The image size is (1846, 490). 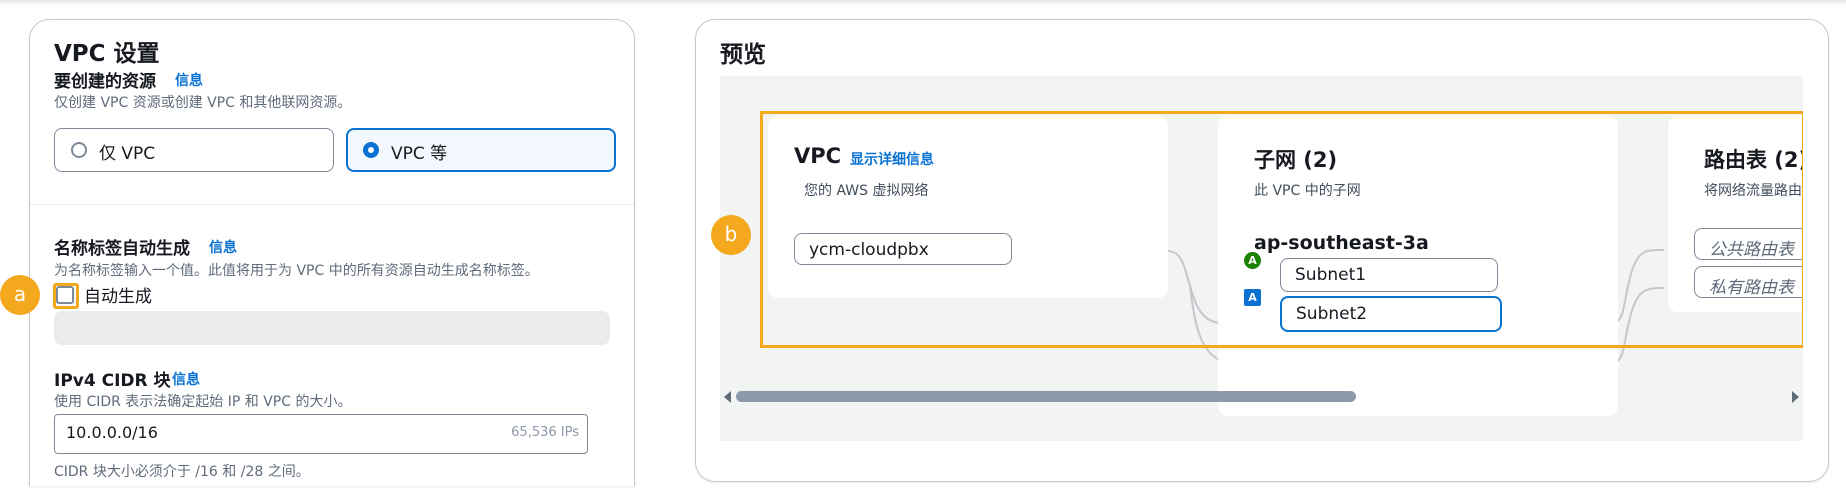 What do you see at coordinates (194, 150) in the screenshot?
I see `radio-vpc-only: 仅 VPC` at bounding box center [194, 150].